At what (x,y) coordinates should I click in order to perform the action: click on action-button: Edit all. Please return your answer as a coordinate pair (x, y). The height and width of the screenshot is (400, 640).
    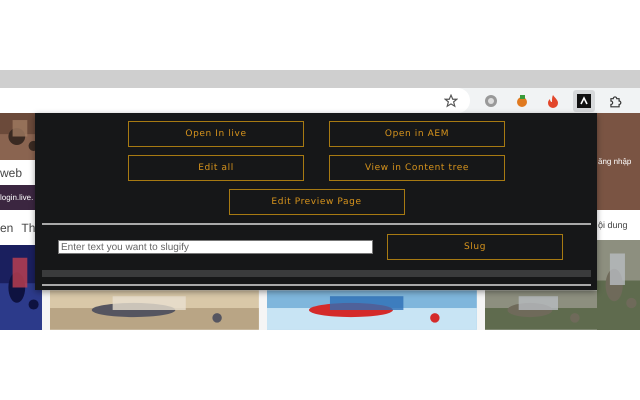
    Looking at the image, I should click on (216, 168).